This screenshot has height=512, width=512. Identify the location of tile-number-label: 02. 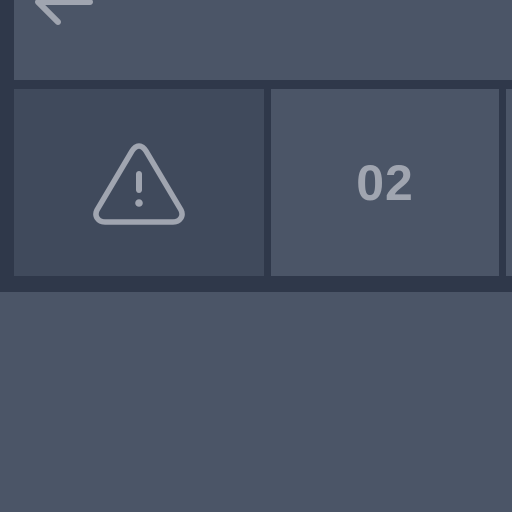
(385, 182).